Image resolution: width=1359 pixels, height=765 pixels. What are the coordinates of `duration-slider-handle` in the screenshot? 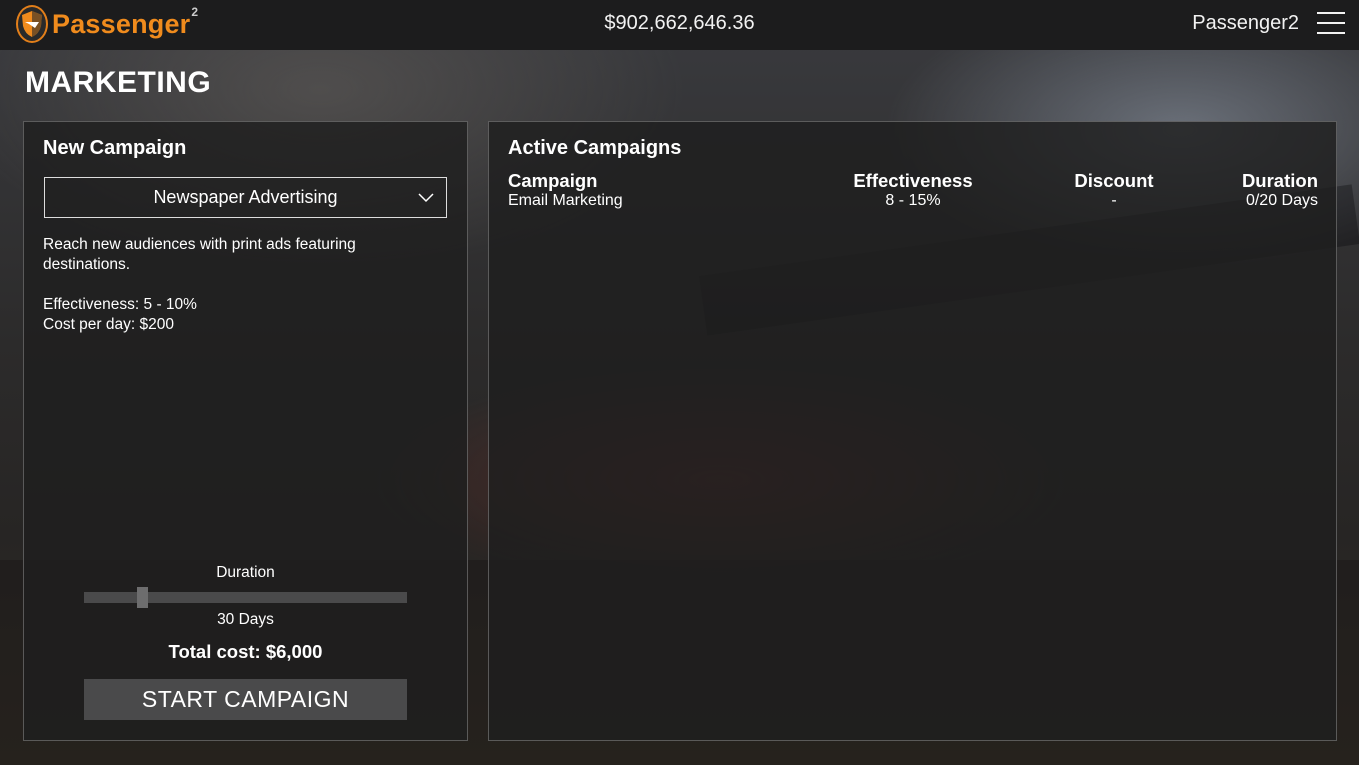 It's located at (143, 597).